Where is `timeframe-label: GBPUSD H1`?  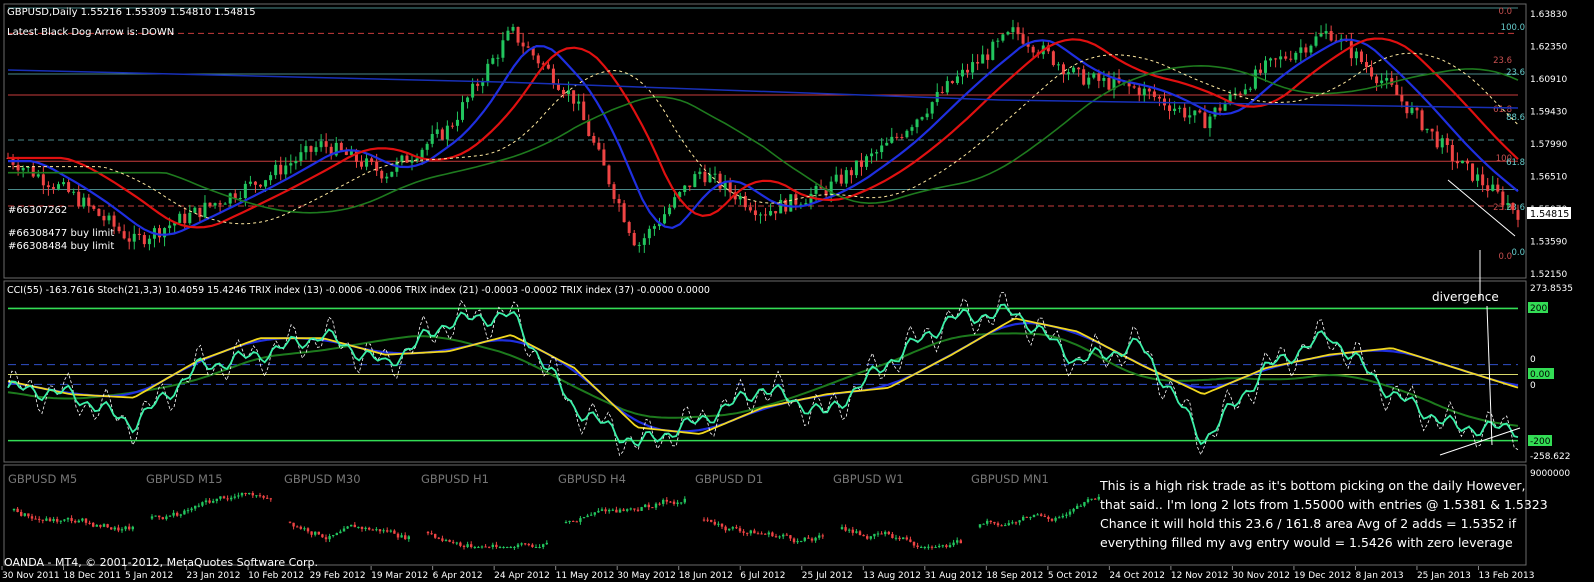 timeframe-label: GBPUSD H1 is located at coordinates (455, 479).